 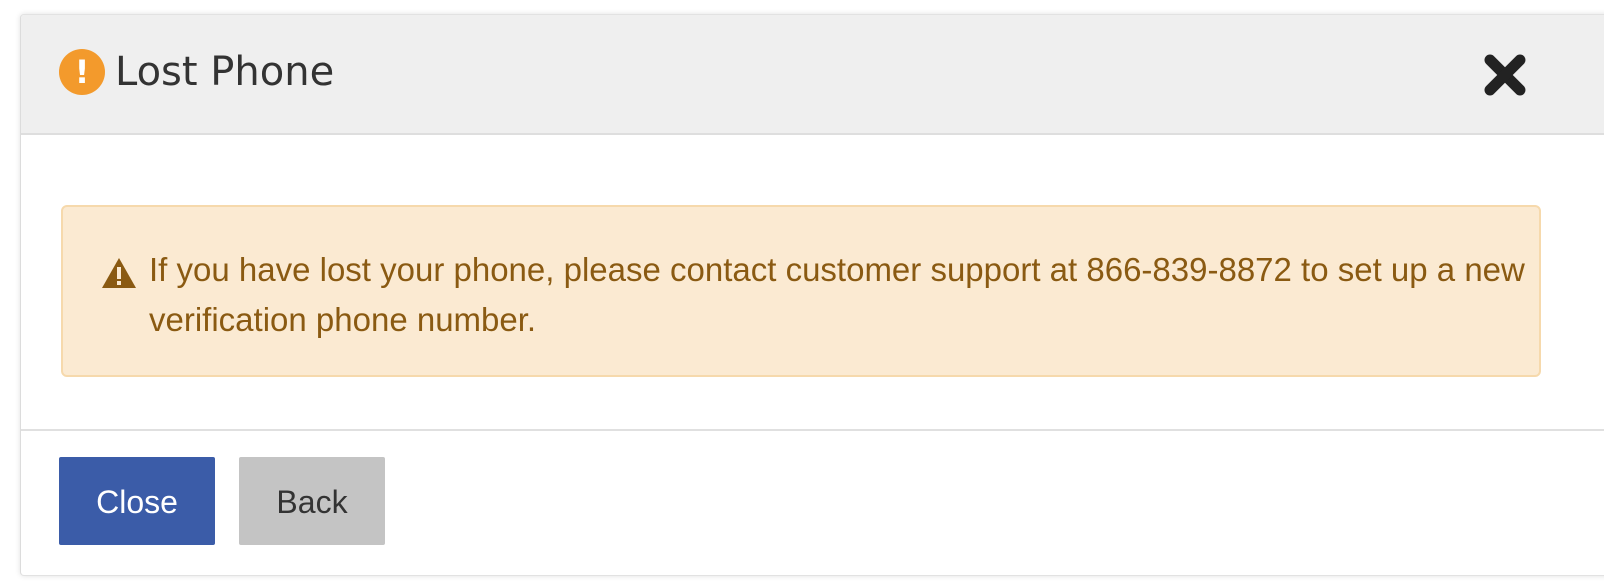 What do you see at coordinates (1505, 75) in the screenshot?
I see `close-x-icon` at bounding box center [1505, 75].